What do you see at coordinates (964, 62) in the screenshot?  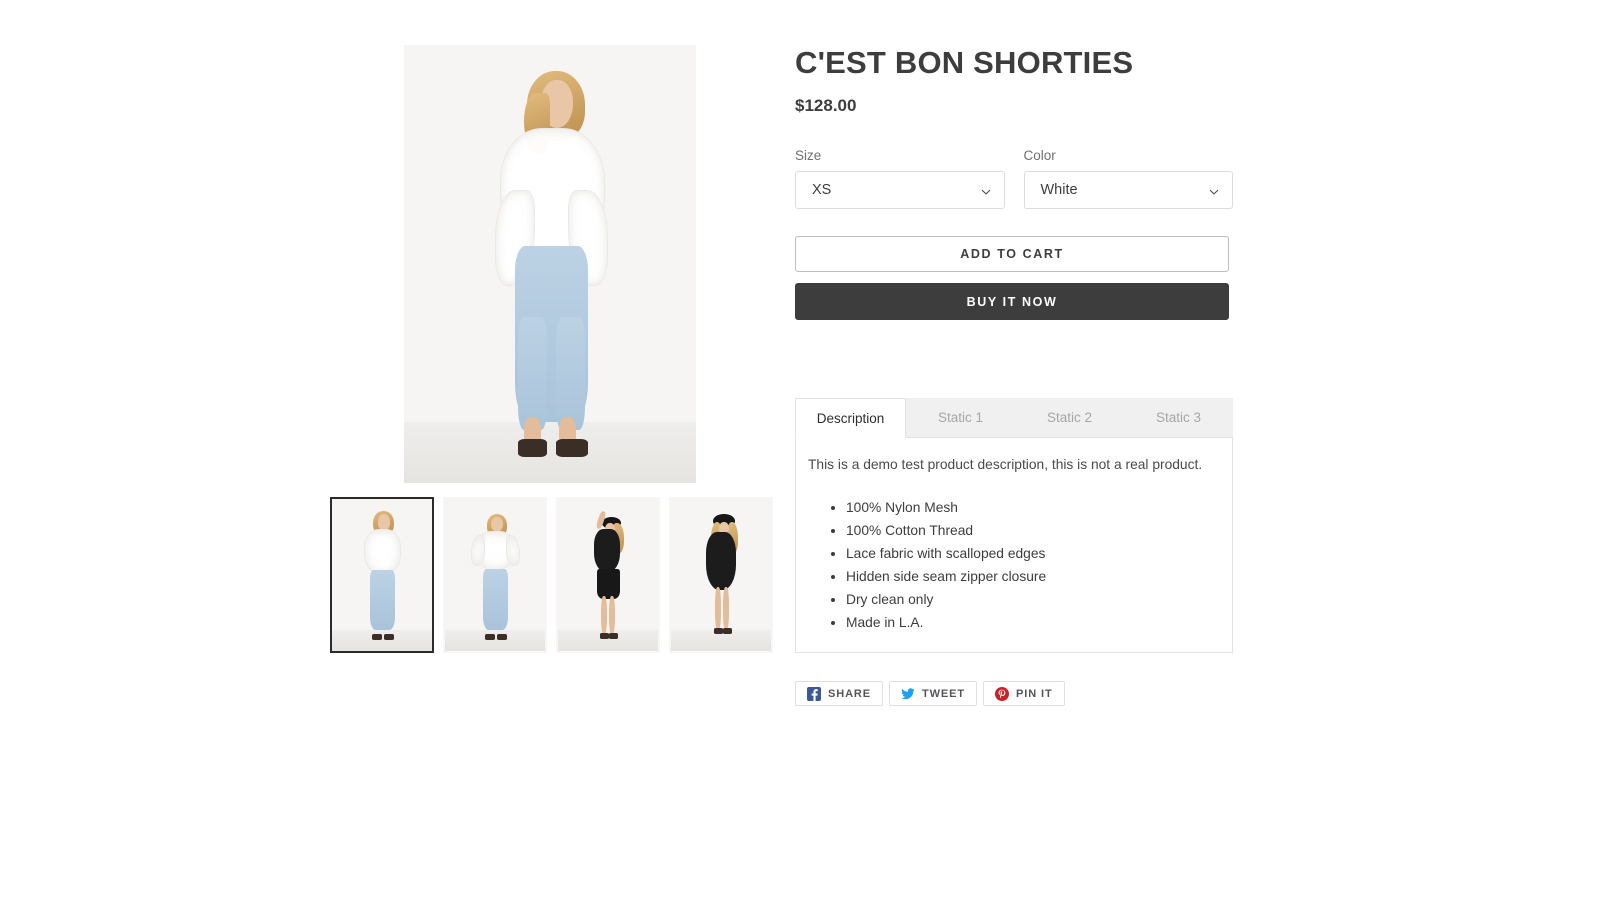 I see `page-title: C'EST BON SHORTIES` at bounding box center [964, 62].